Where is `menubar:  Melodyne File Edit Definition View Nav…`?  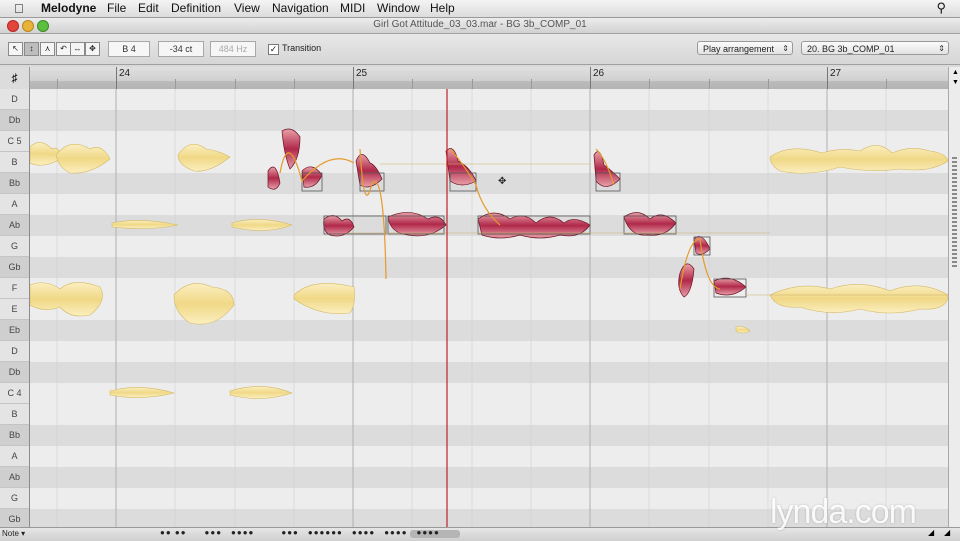
menubar:  Melodyne File Edit Definition View Nav… is located at coordinates (480, 9).